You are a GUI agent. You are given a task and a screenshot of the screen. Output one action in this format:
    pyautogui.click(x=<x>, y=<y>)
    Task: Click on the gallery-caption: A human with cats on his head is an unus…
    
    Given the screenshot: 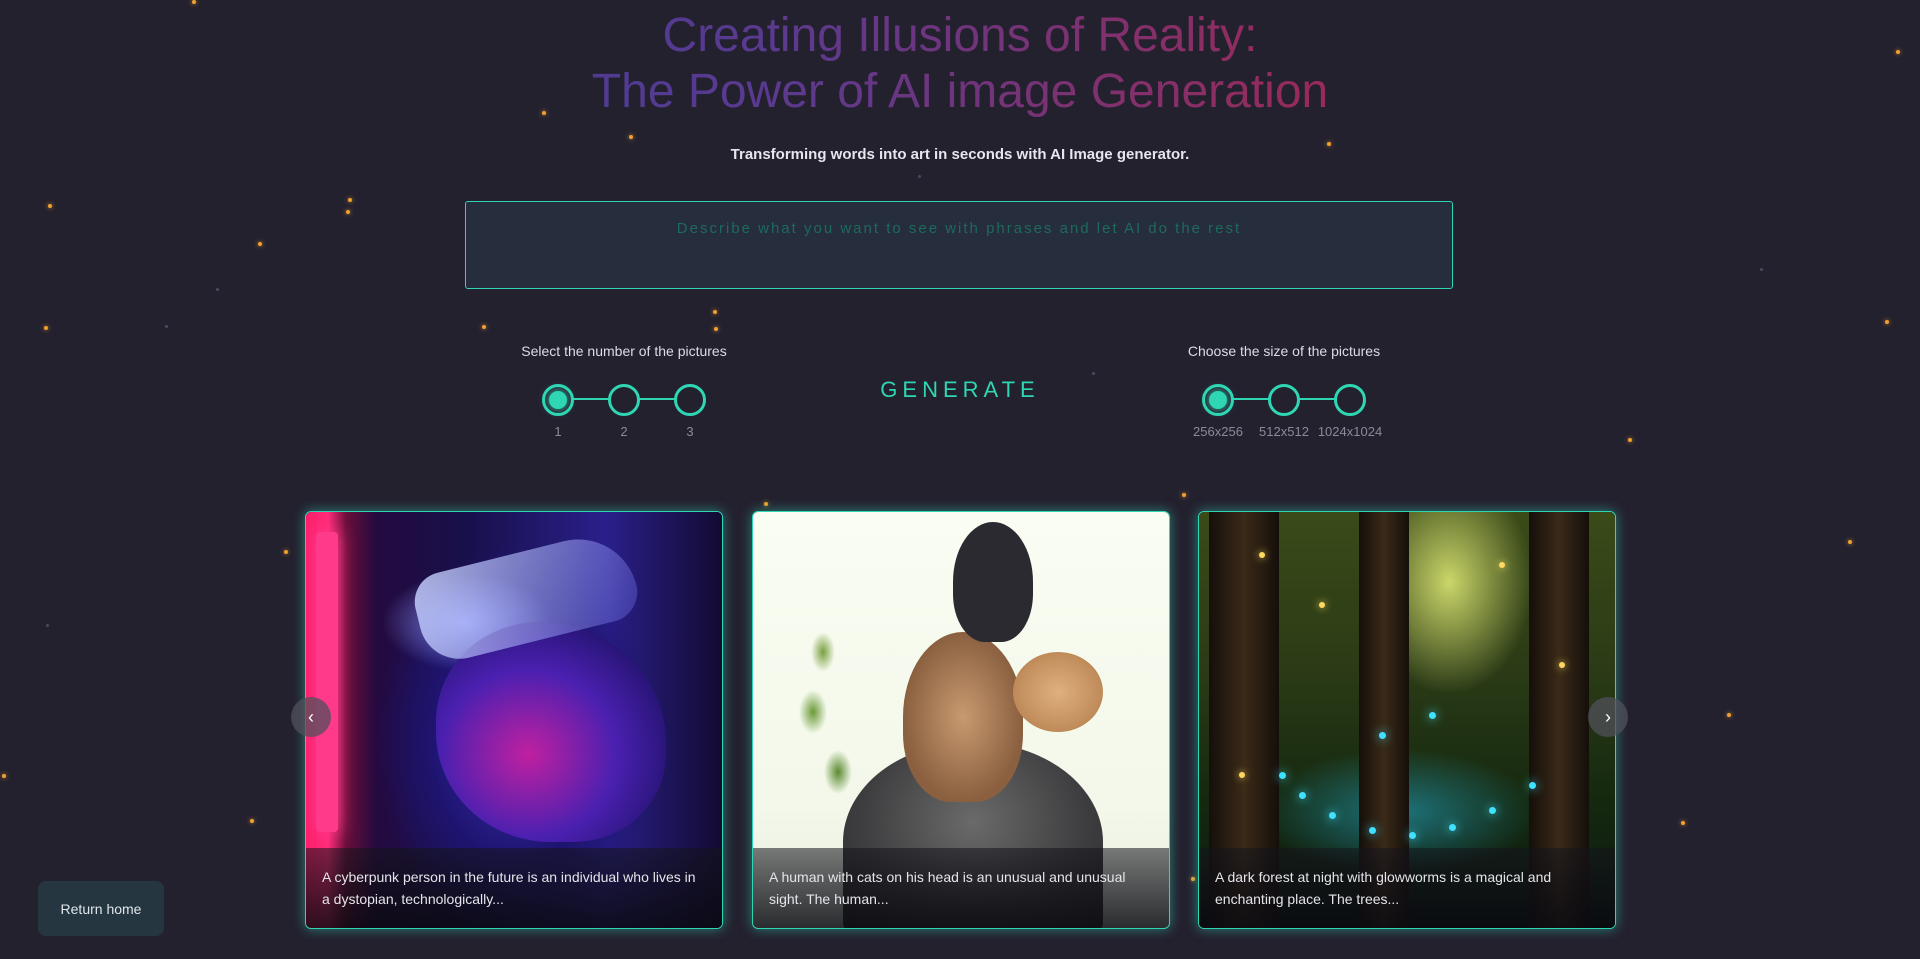 What is the action you would take?
    pyautogui.click(x=961, y=888)
    